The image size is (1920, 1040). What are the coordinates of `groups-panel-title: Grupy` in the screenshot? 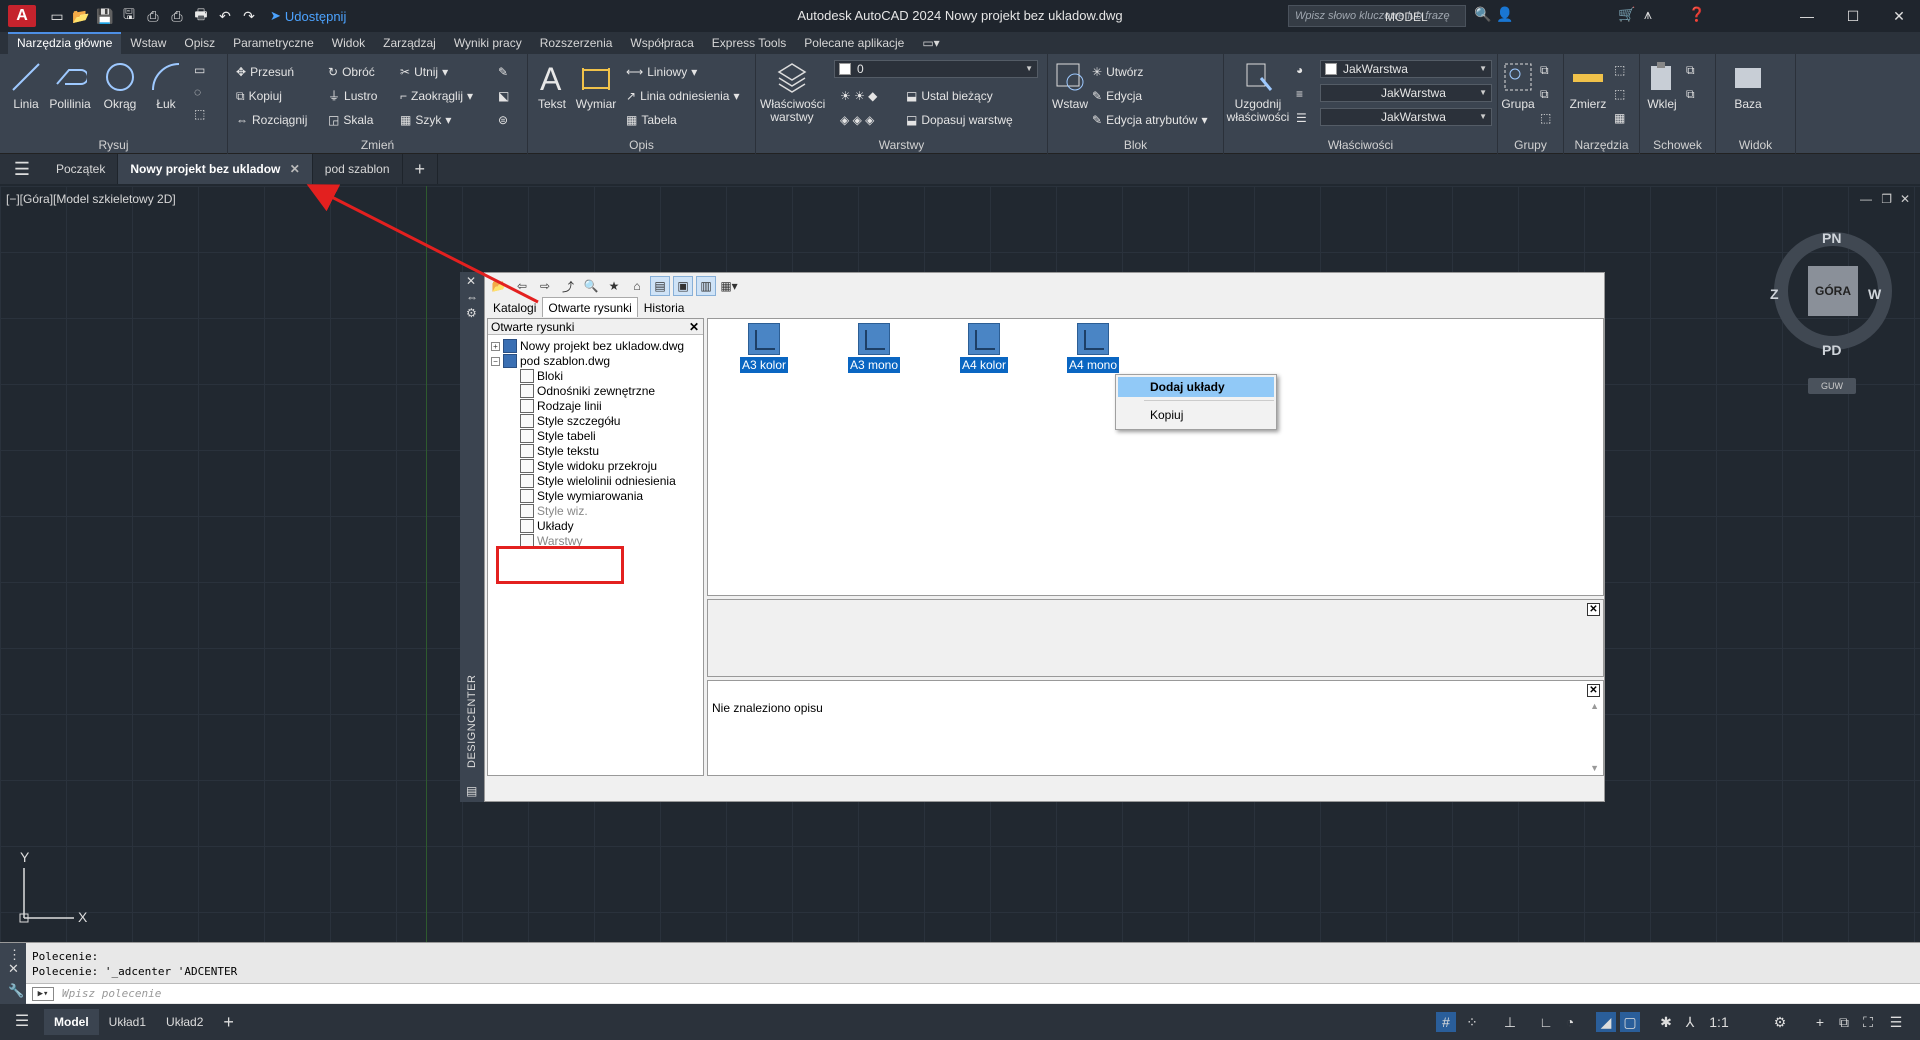 It's located at (1530, 145).